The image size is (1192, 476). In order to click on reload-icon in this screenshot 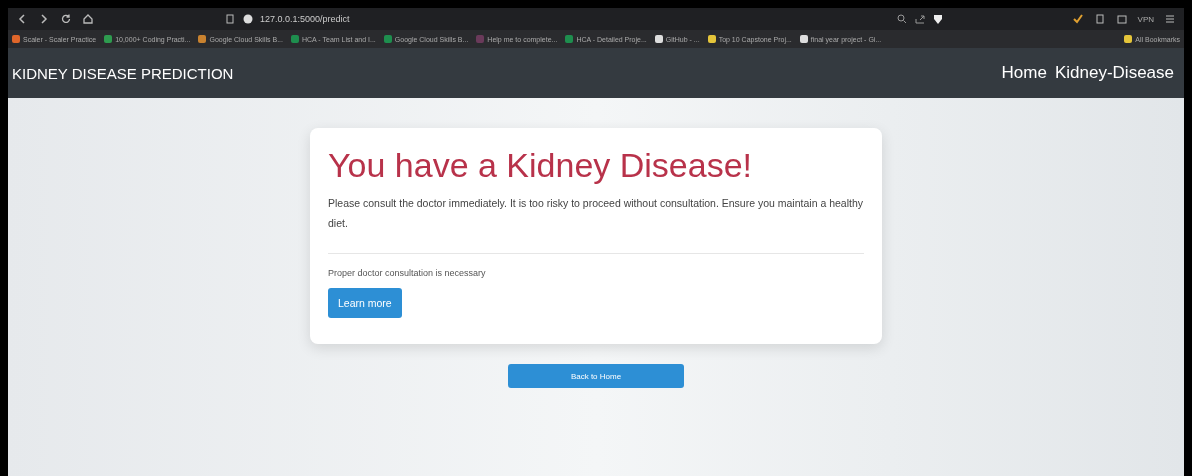, I will do `click(66, 19)`.